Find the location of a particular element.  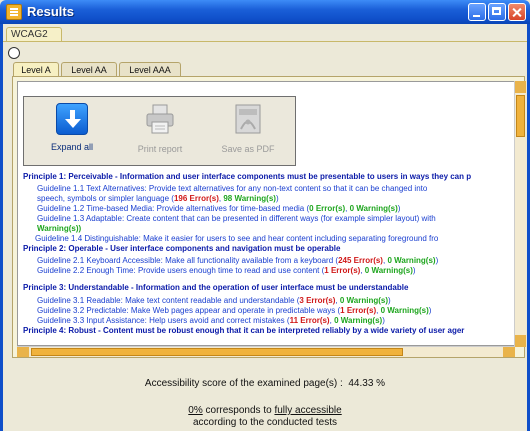

score-note: 0% corresponds to fully accessible is located at coordinates (265, 410).